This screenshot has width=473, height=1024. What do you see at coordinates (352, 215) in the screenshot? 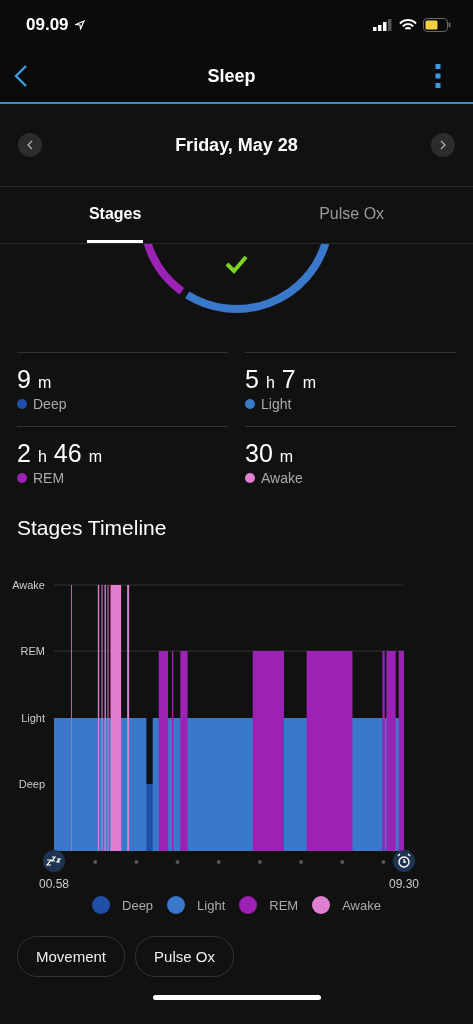
I see `tab: Pulse Ox` at bounding box center [352, 215].